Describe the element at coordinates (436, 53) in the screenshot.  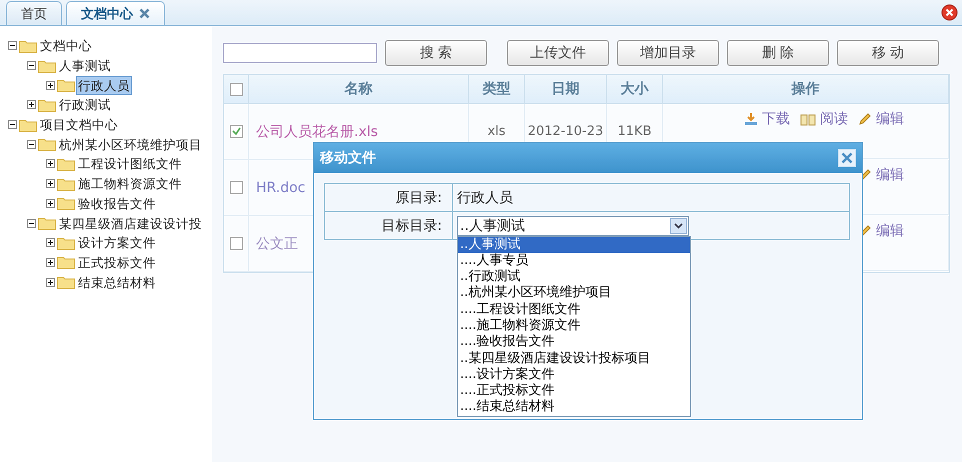
I see `toolbar-button: 搜 索` at that location.